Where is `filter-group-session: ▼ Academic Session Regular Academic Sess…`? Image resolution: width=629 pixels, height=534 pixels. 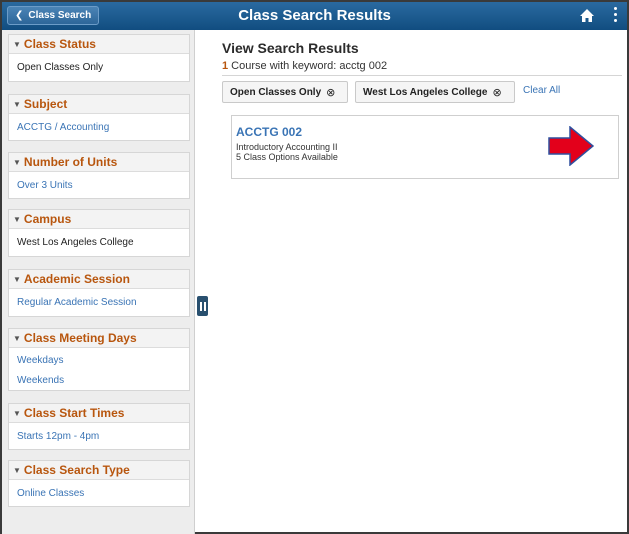 filter-group-session: ▼ Academic Session Regular Academic Sess… is located at coordinates (99, 293).